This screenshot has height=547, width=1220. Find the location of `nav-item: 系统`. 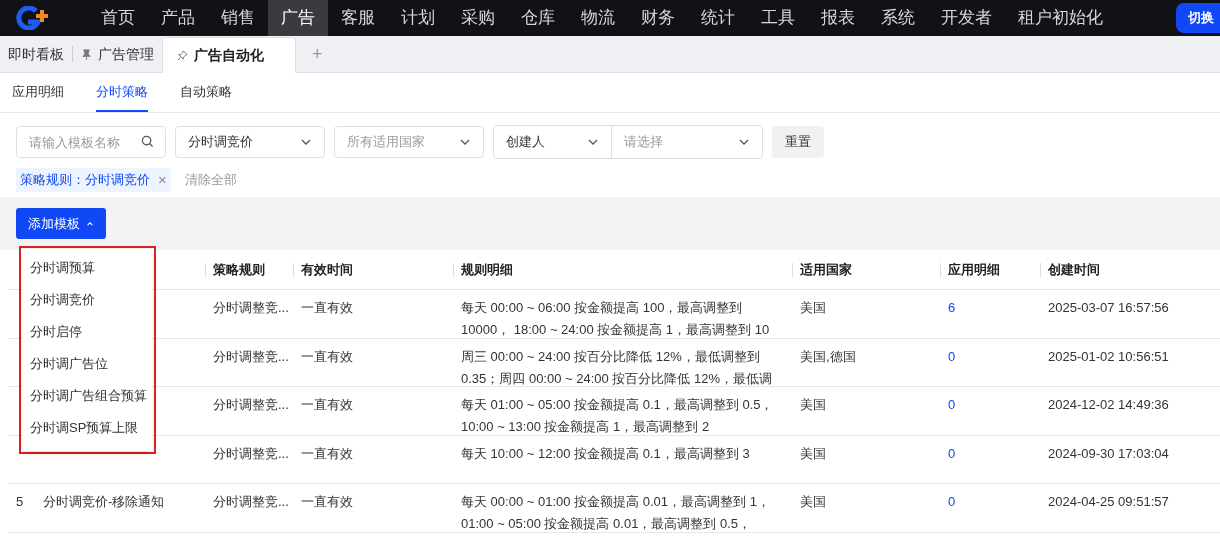

nav-item: 系统 is located at coordinates (898, 18).